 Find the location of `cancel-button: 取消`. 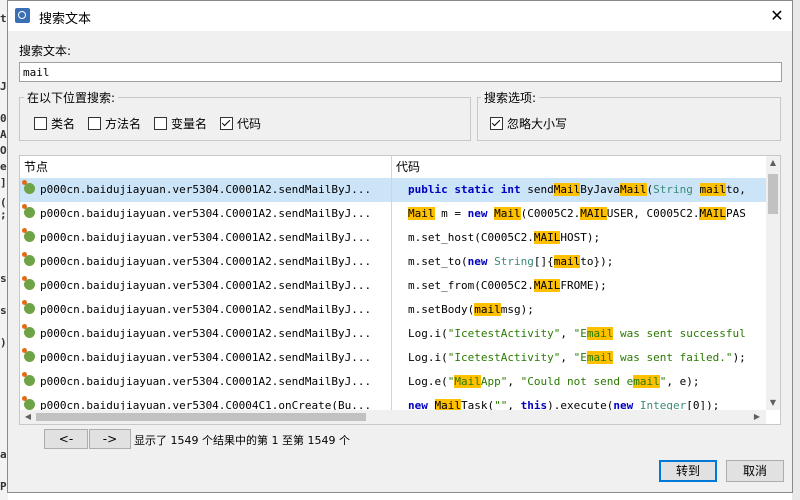

cancel-button: 取消 is located at coordinates (755, 471).